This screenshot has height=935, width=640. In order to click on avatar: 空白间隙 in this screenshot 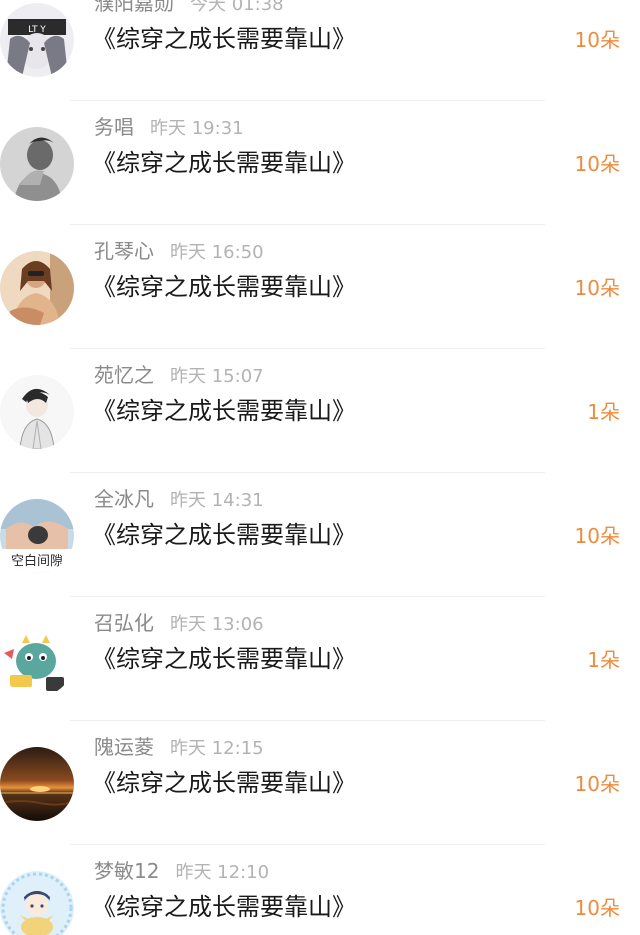, I will do `click(37, 536)`.